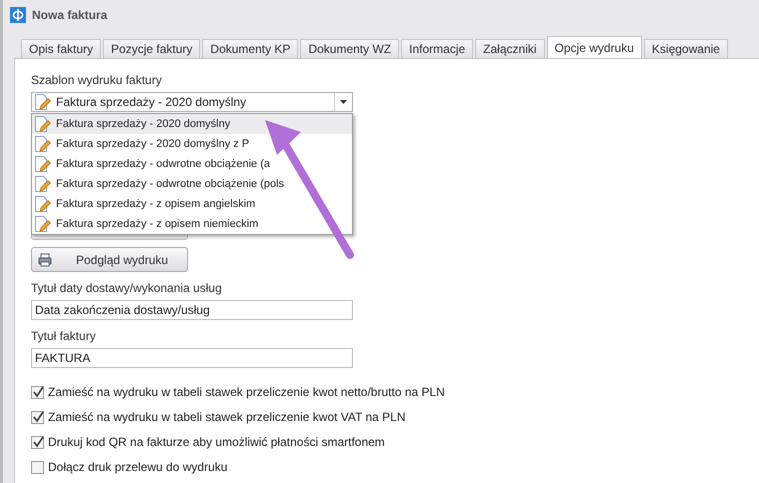  Describe the element at coordinates (138, 467) in the screenshot. I see `checkbox-label: Dołącz druk przelewu do wydruku` at that location.